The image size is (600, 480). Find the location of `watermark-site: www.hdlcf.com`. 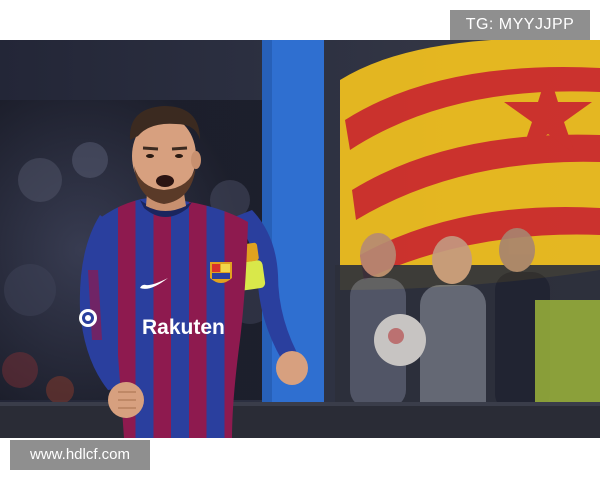

watermark-site: www.hdlcf.com is located at coordinates (80, 455).